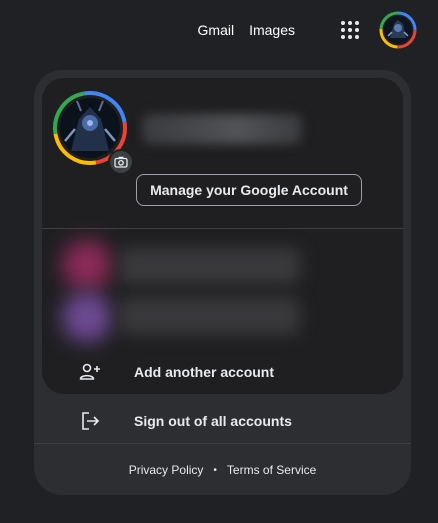  I want to click on sign-out-row: Sign out of all accounts, so click(185, 421).